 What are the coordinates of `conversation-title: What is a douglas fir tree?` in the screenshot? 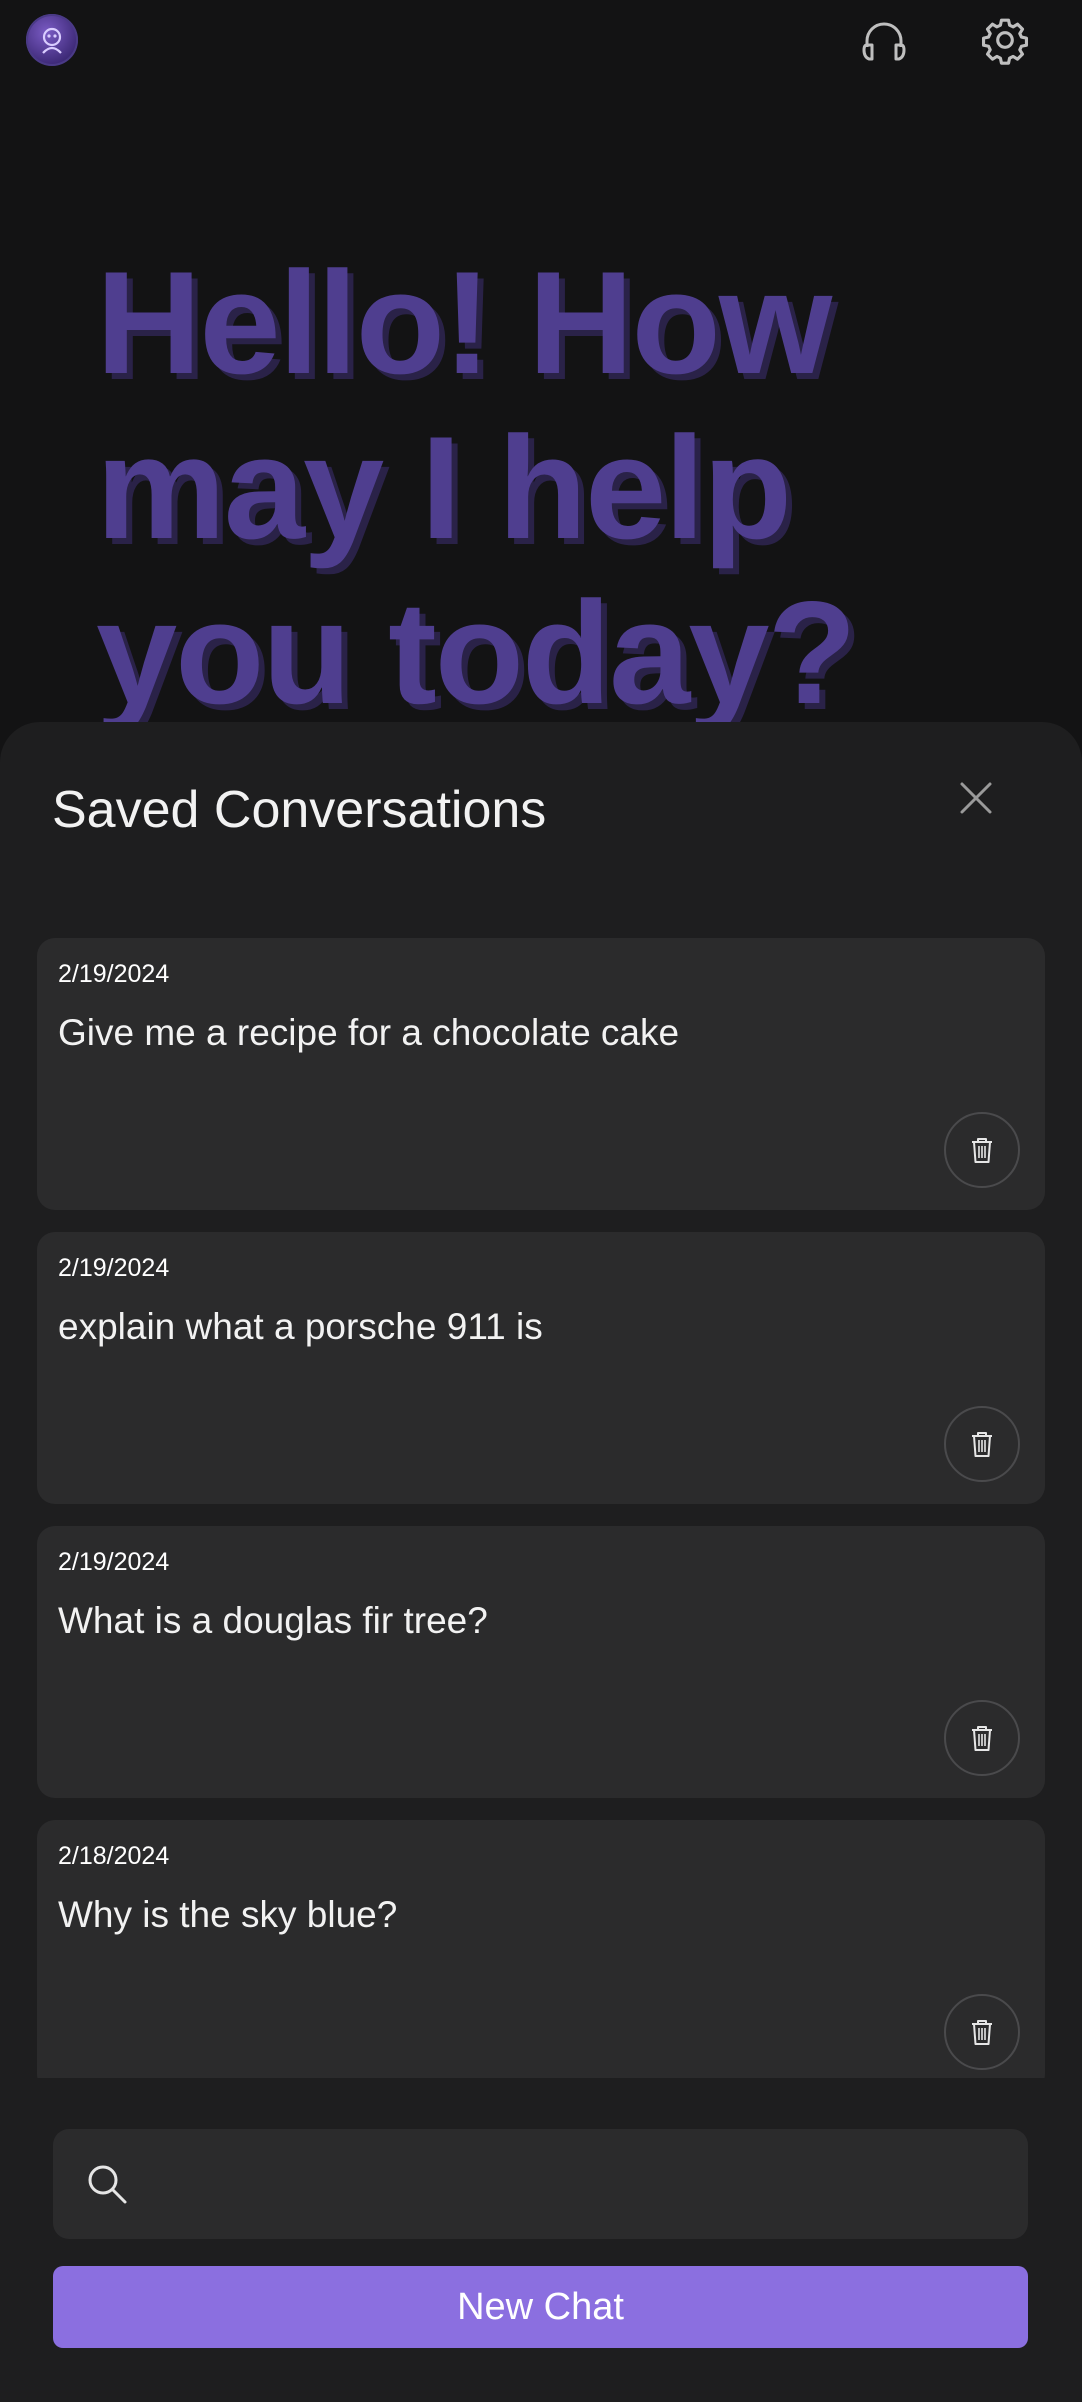 It's located at (273, 1620).